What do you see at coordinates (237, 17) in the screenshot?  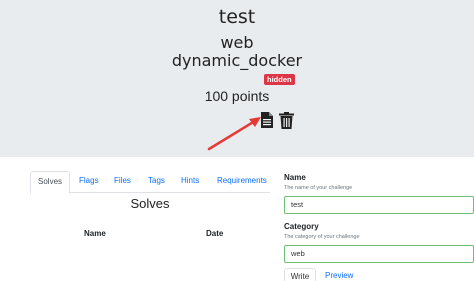 I see `challenge-name: test` at bounding box center [237, 17].